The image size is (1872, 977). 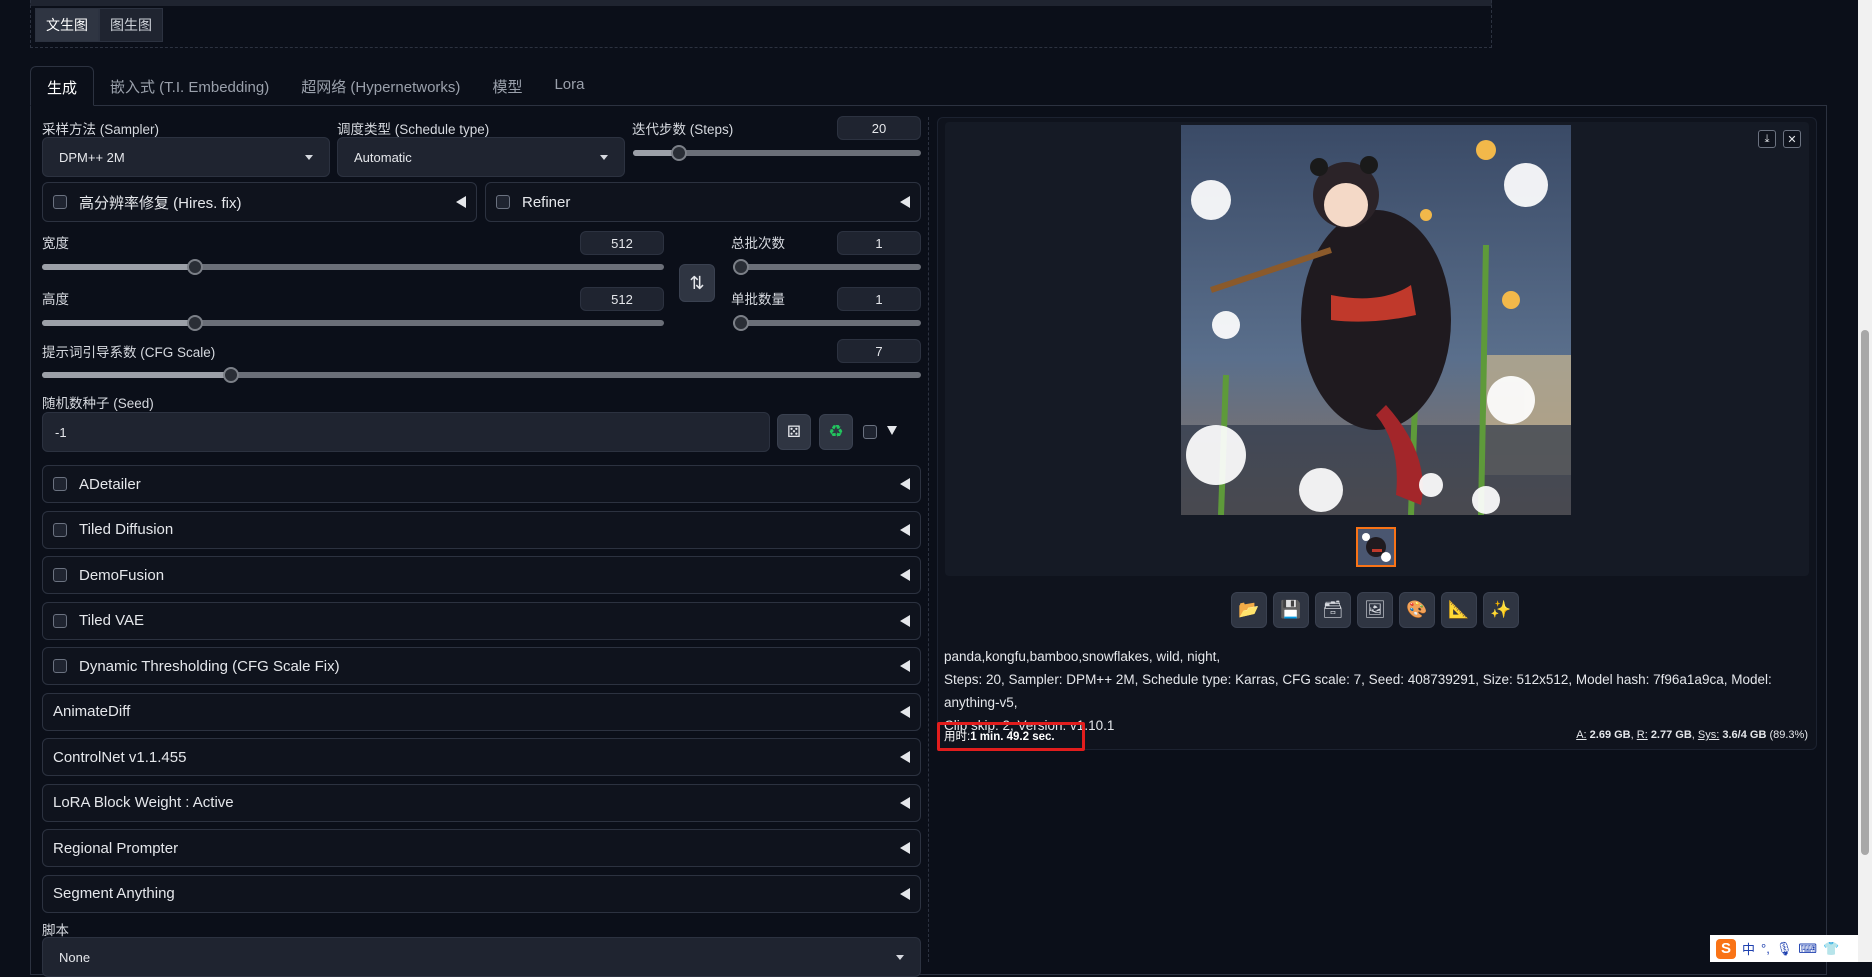 I want to click on accordion-label: AnimateDiff, so click(x=92, y=711).